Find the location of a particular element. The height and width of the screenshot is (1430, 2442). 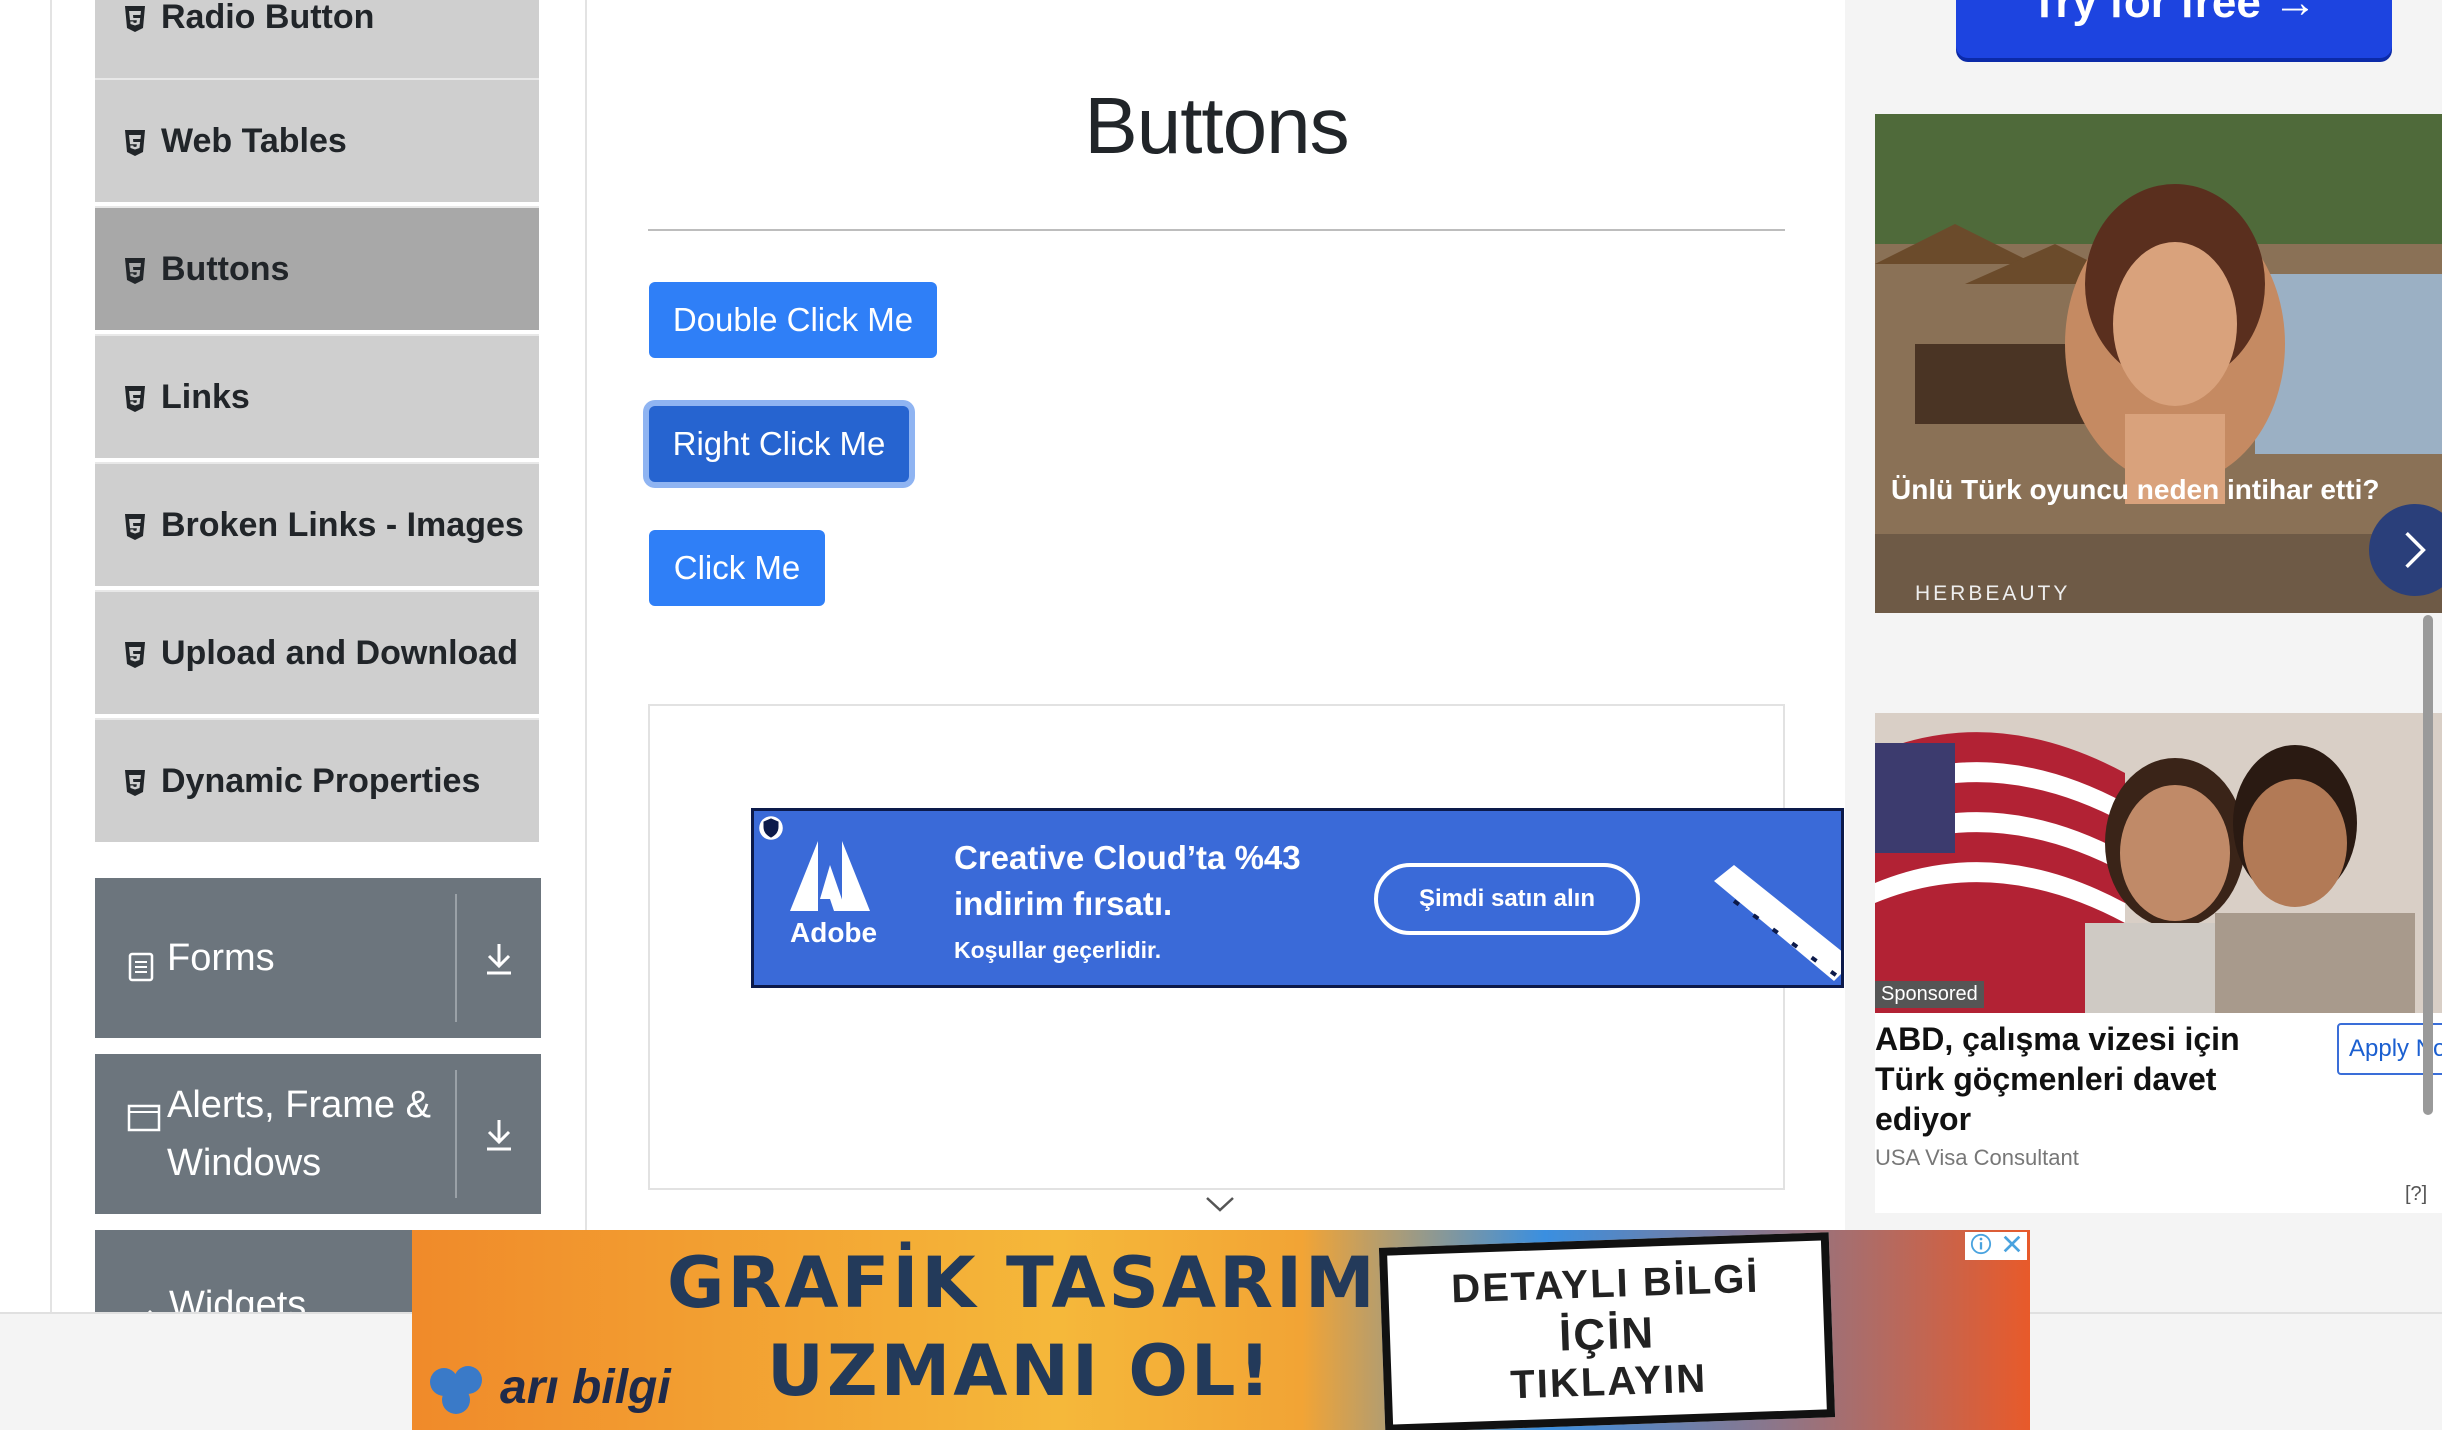

herbeauty-brand: HERBEAUTY is located at coordinates (1993, 593).